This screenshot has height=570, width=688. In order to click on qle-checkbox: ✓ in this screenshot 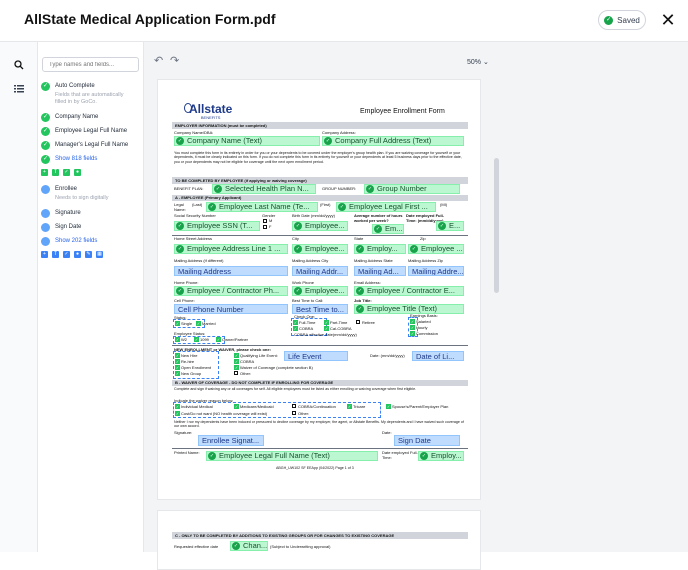, I will do `click(236, 355)`.